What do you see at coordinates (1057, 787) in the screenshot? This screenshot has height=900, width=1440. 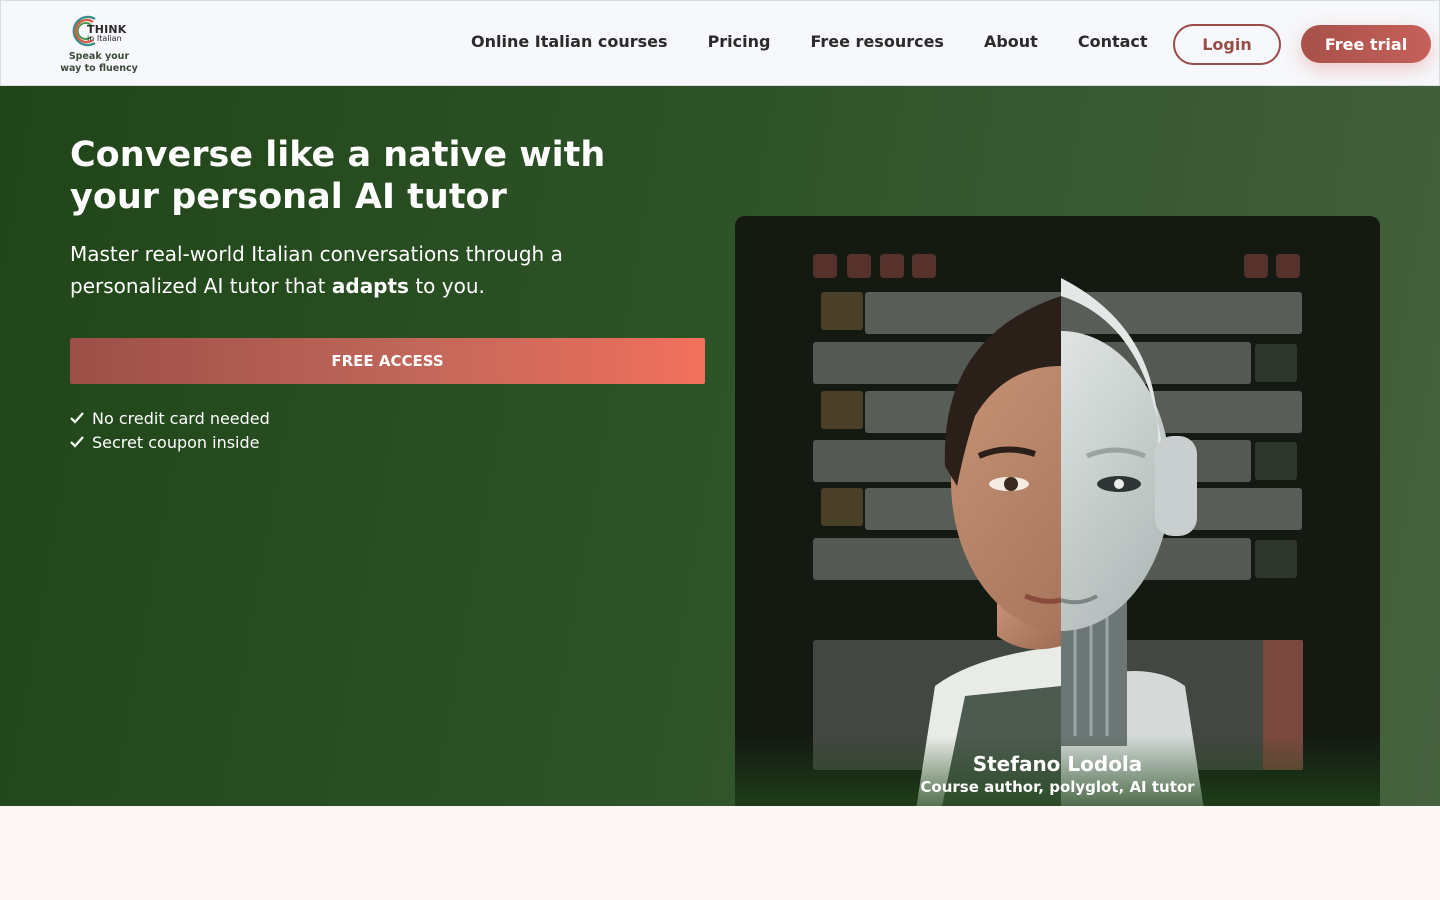 I see `tutor-role: Course author, polyglot, AI tutor` at bounding box center [1057, 787].